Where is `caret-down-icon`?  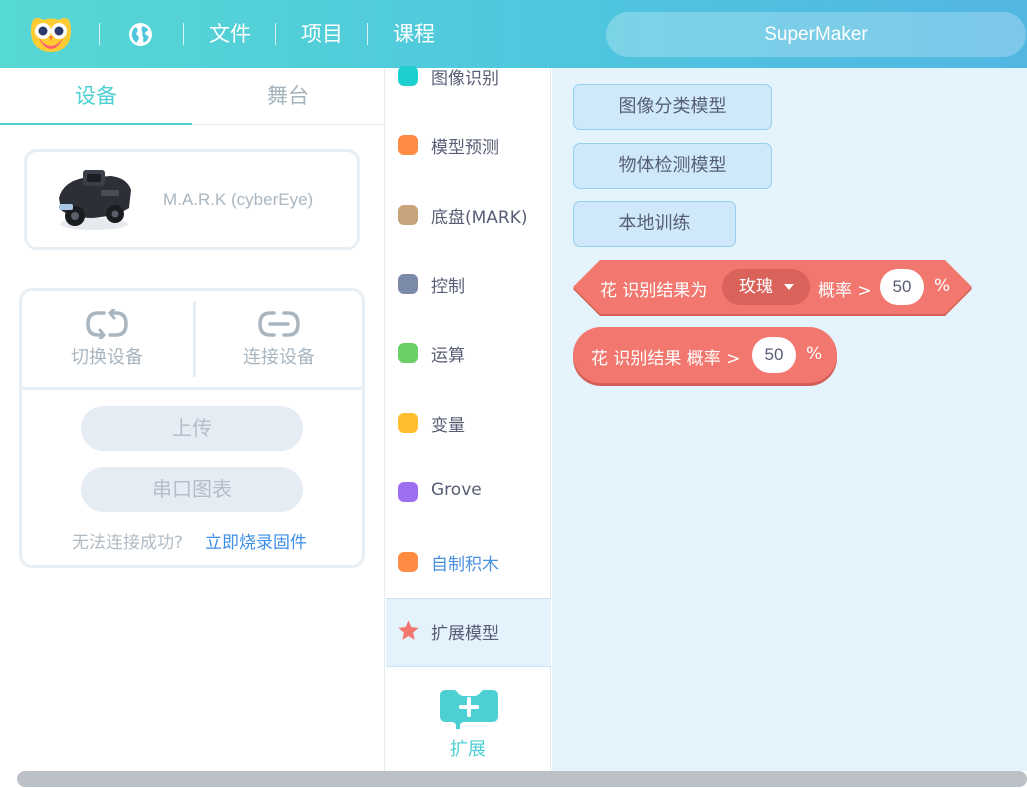
caret-down-icon is located at coordinates (789, 287).